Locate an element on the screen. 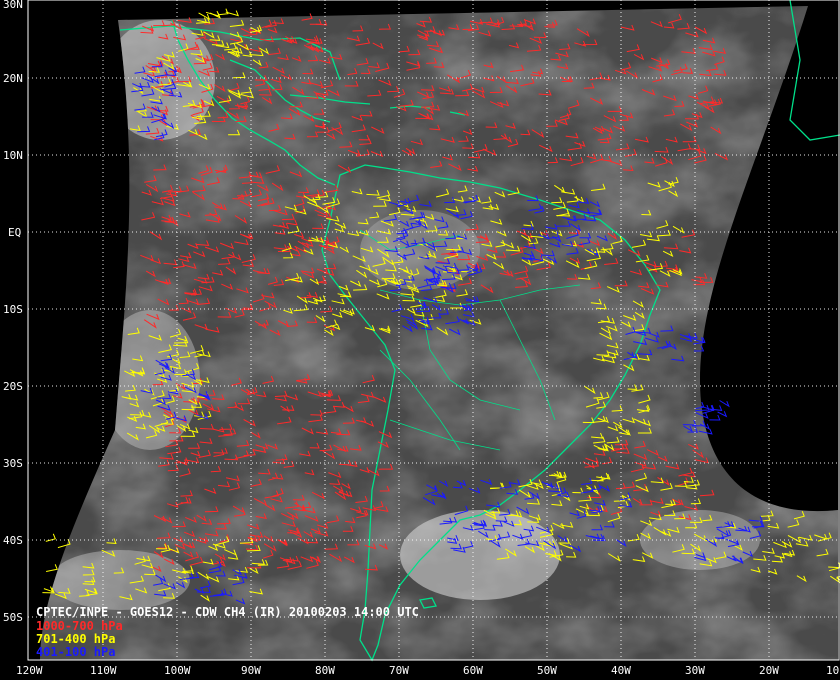 This screenshot has height=680, width=840. latitude-labels: 30N 20N 10N EQ 10S 20S 30S 40S 50S is located at coordinates (13, 312).